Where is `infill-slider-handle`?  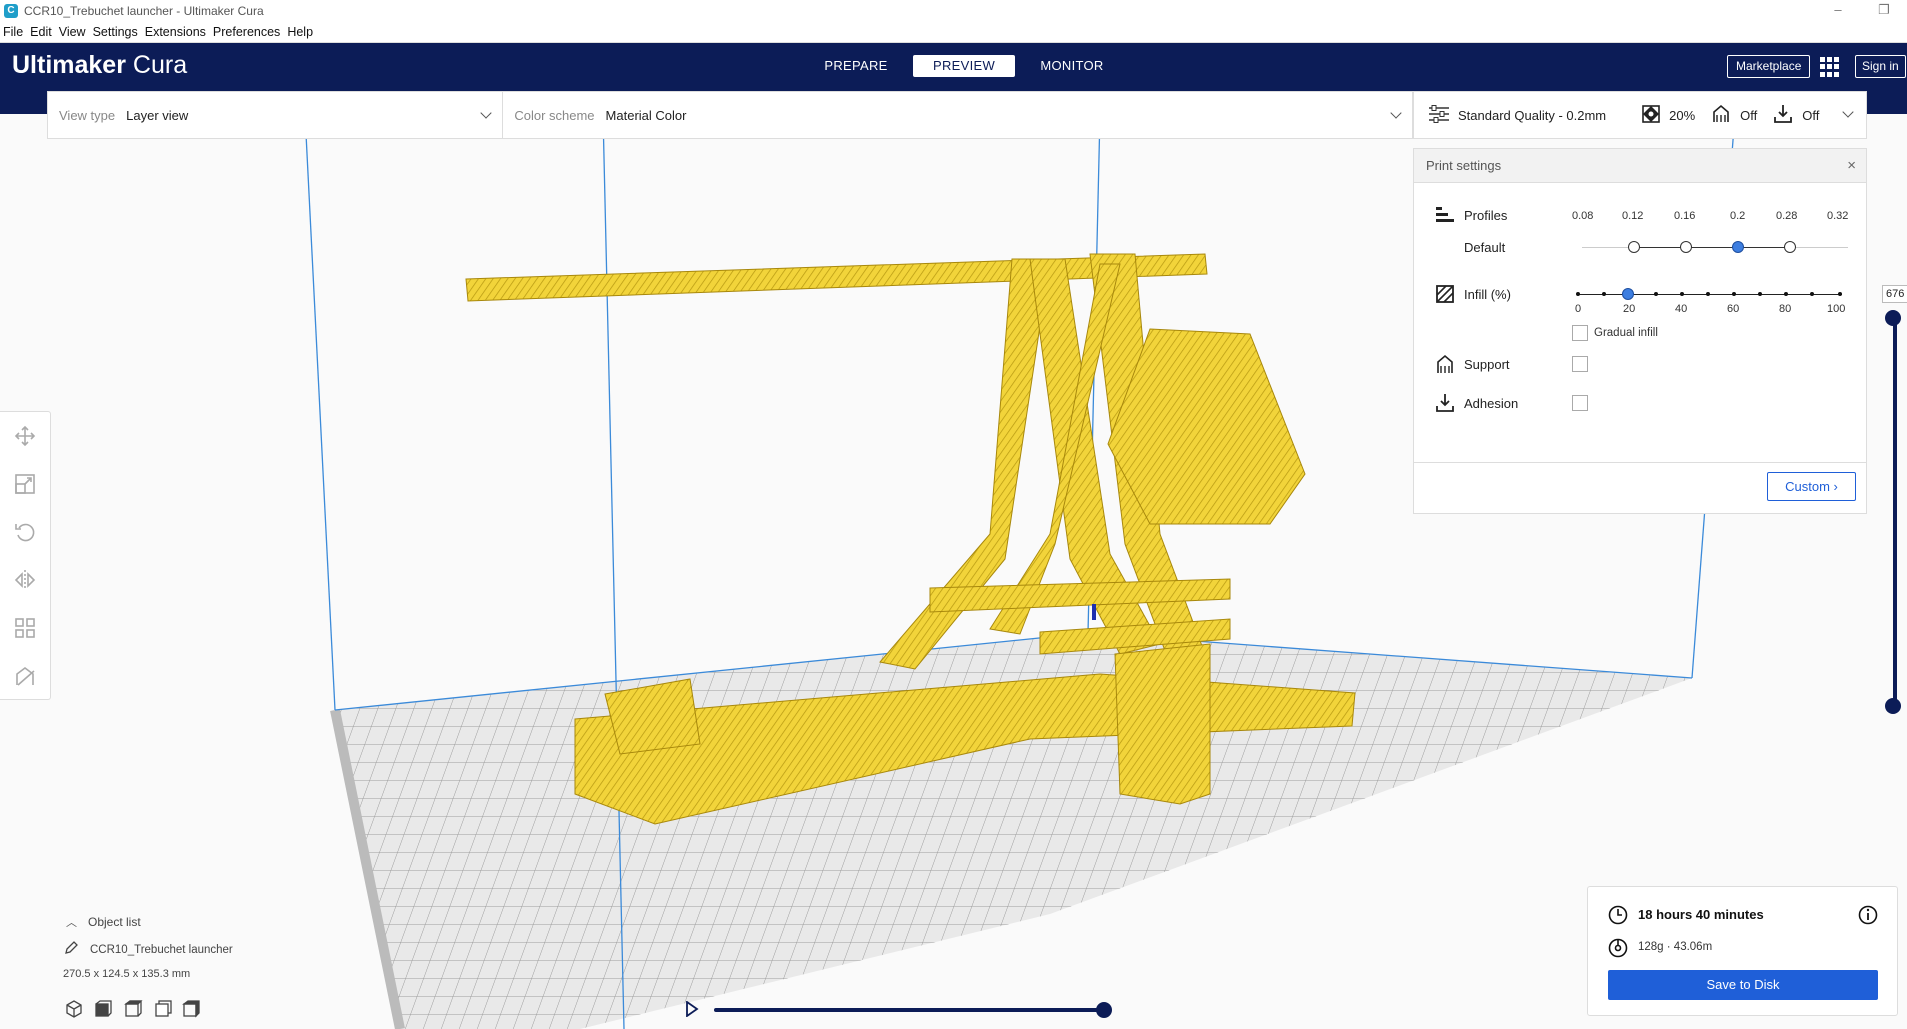
infill-slider-handle is located at coordinates (1628, 294).